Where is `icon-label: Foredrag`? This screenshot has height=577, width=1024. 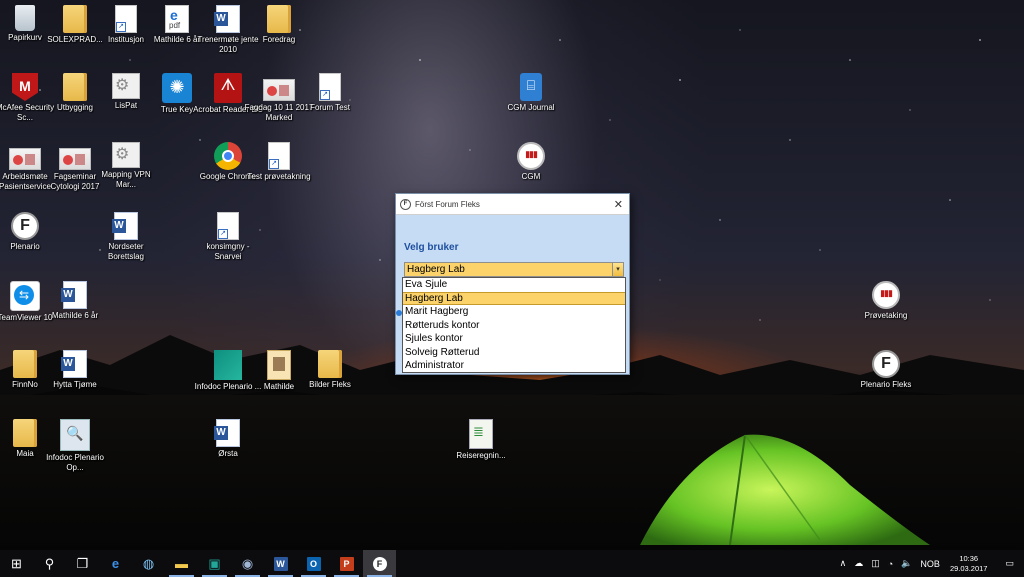
icon-label: Foredrag is located at coordinates (279, 39).